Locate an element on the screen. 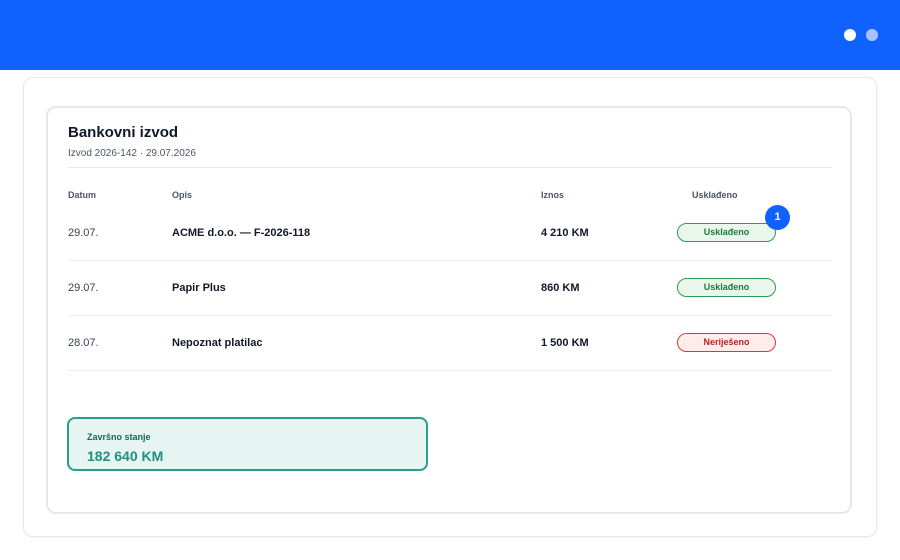  top-app-bar is located at coordinates (450, 35).